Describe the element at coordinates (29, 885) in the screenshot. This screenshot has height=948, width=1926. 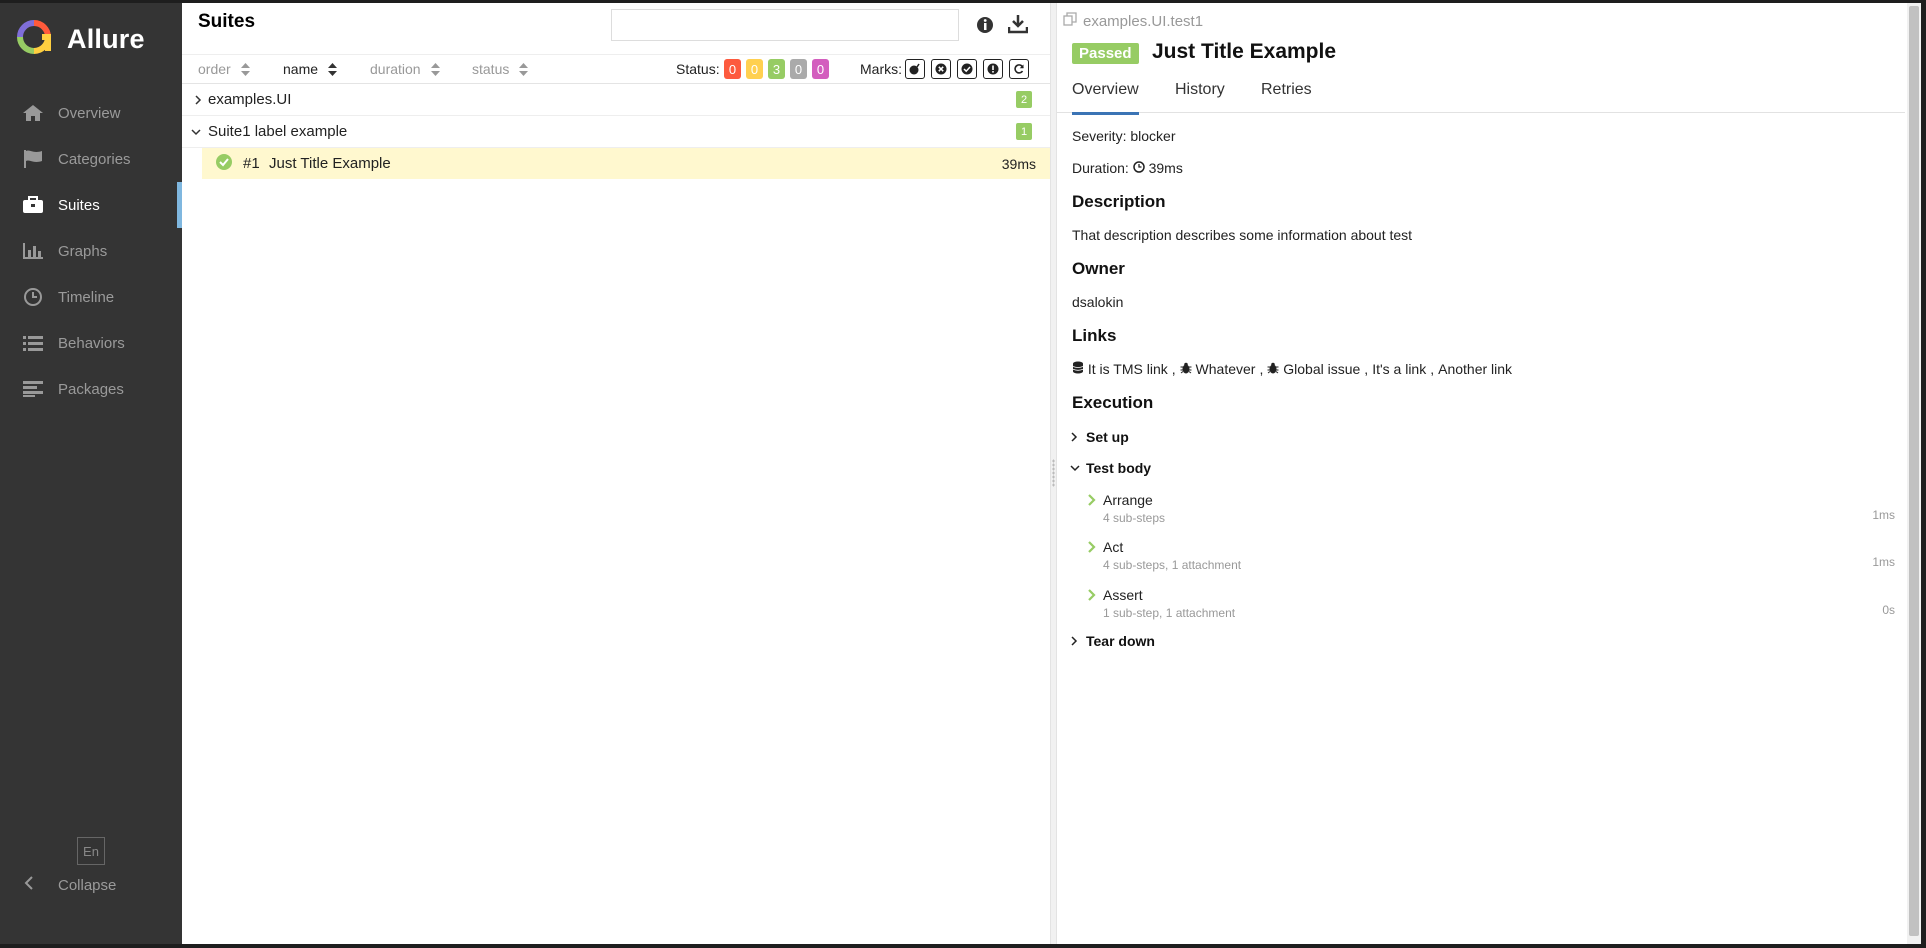
I see `chevron-left-icon` at that location.